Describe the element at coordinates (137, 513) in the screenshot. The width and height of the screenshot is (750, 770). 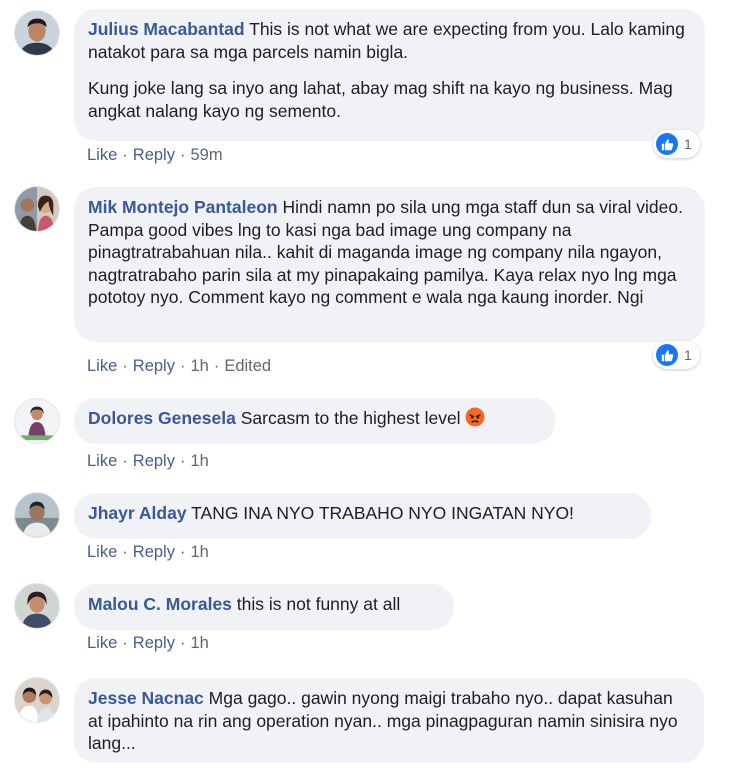
I see `comment-author: Jhayr Alday` at that location.